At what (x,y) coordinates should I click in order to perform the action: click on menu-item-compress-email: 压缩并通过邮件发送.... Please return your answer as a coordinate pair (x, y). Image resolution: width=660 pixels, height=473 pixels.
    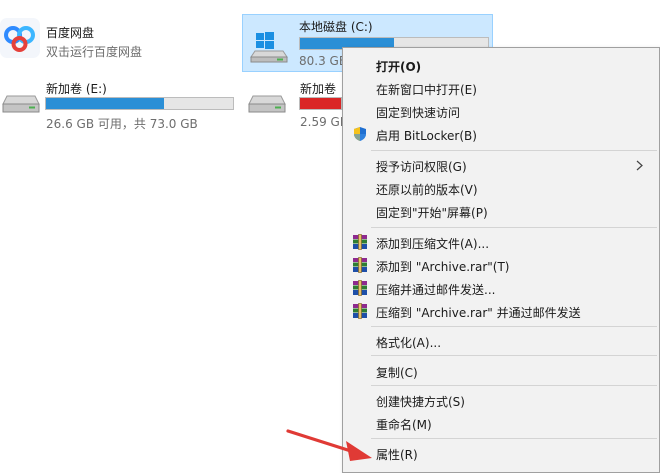
    Looking at the image, I should click on (501, 288).